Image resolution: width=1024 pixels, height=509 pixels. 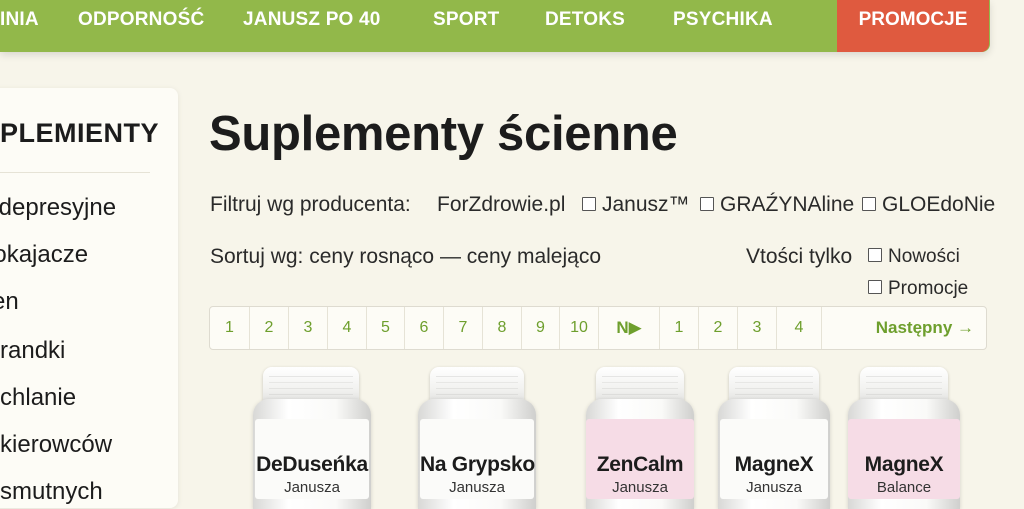 I want to click on only-promo-checkbox, so click(x=875, y=287).